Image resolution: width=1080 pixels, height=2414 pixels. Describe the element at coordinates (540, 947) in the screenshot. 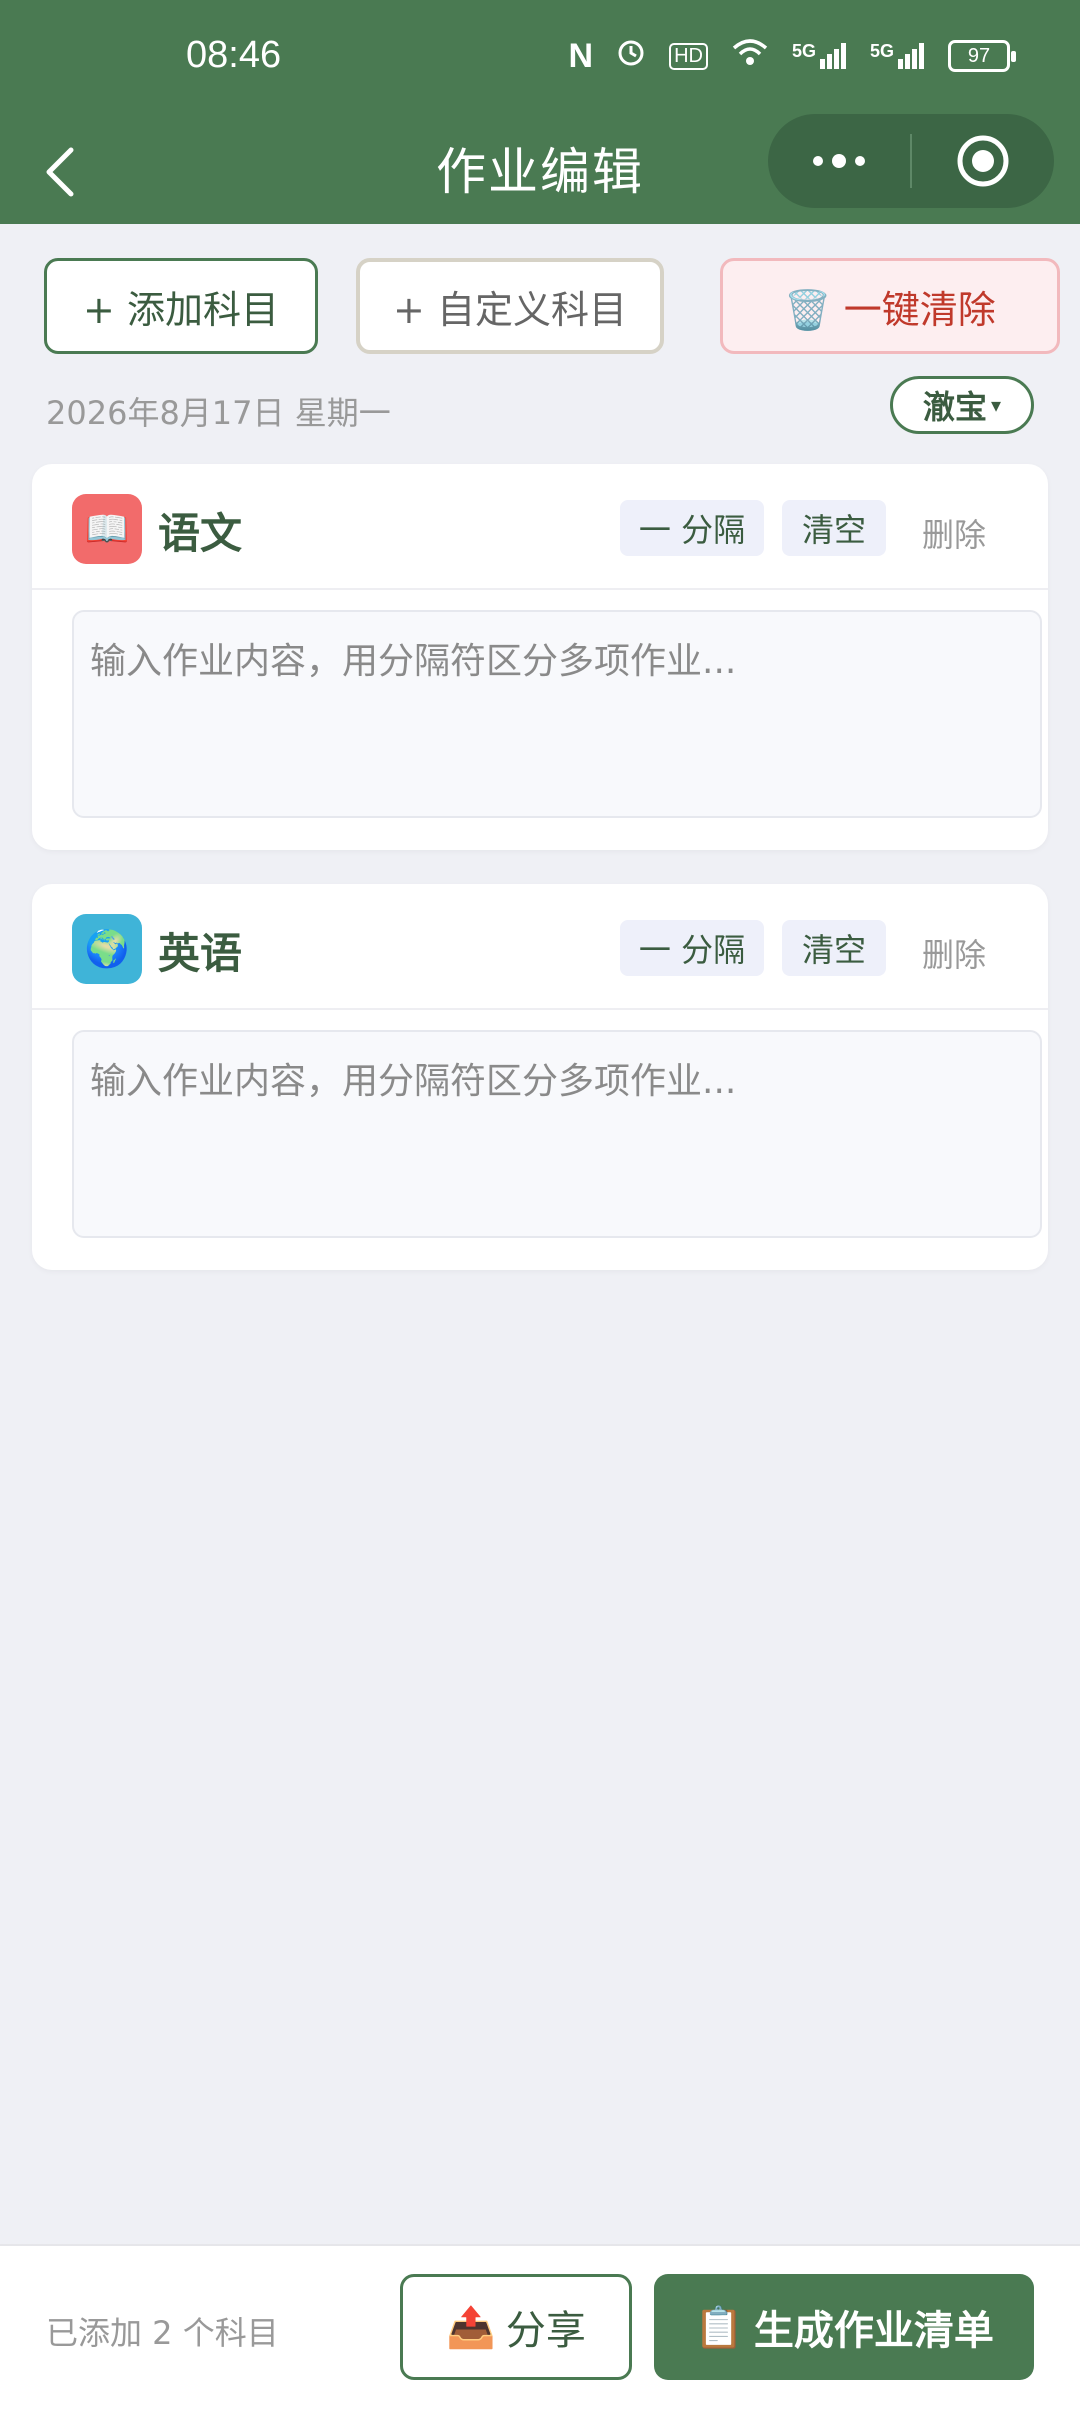

I see `subject-card-header: 🌍 英语 一 分隔 清空 删除` at that location.